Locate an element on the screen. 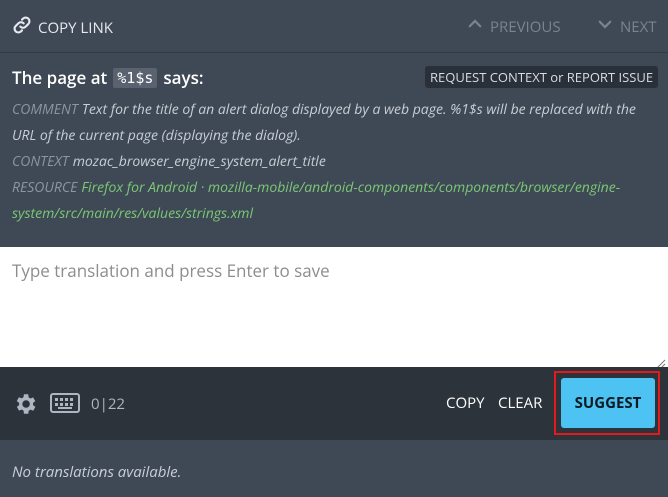 Image resolution: width=668 pixels, height=497 pixels. comment-label: COMMENT is located at coordinates (45, 109).